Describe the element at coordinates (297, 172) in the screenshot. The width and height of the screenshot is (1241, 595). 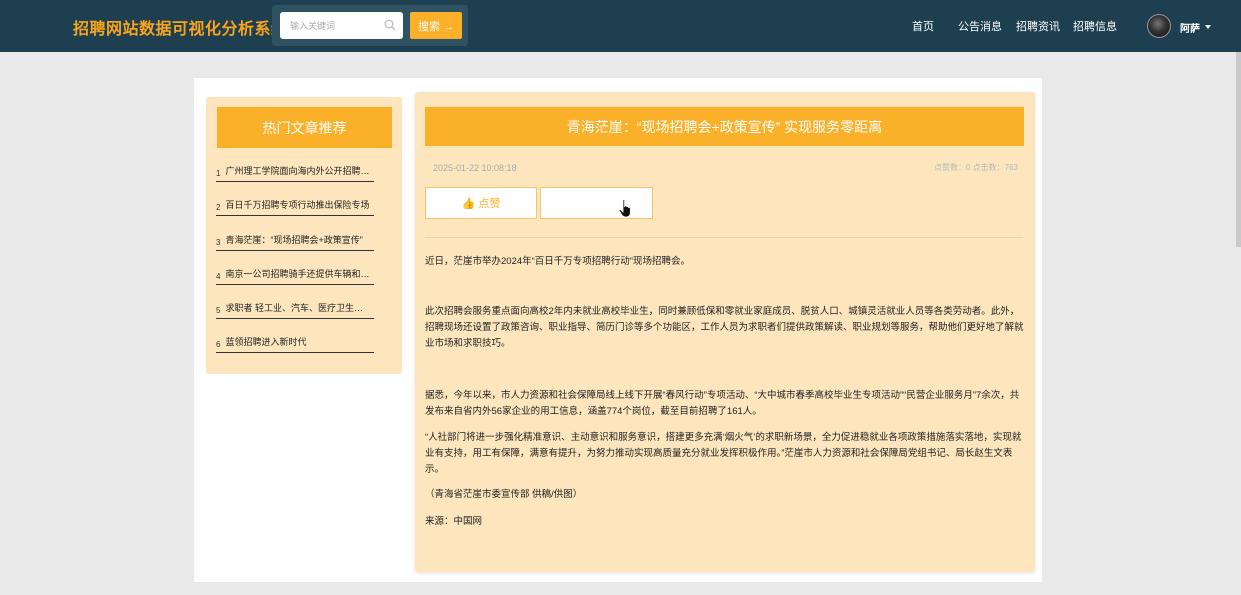
I see `sidebar-item-label: 广州理工学院面向海内外公开招聘高层次人才` at that location.